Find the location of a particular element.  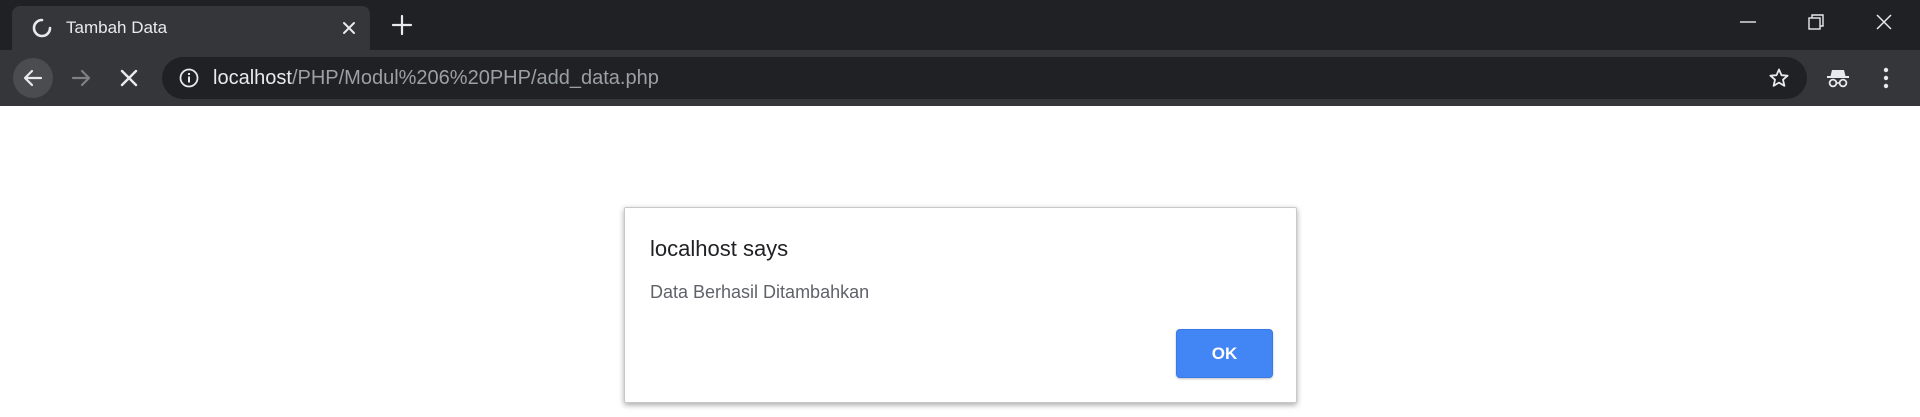

minimize-icon is located at coordinates (1748, 22).